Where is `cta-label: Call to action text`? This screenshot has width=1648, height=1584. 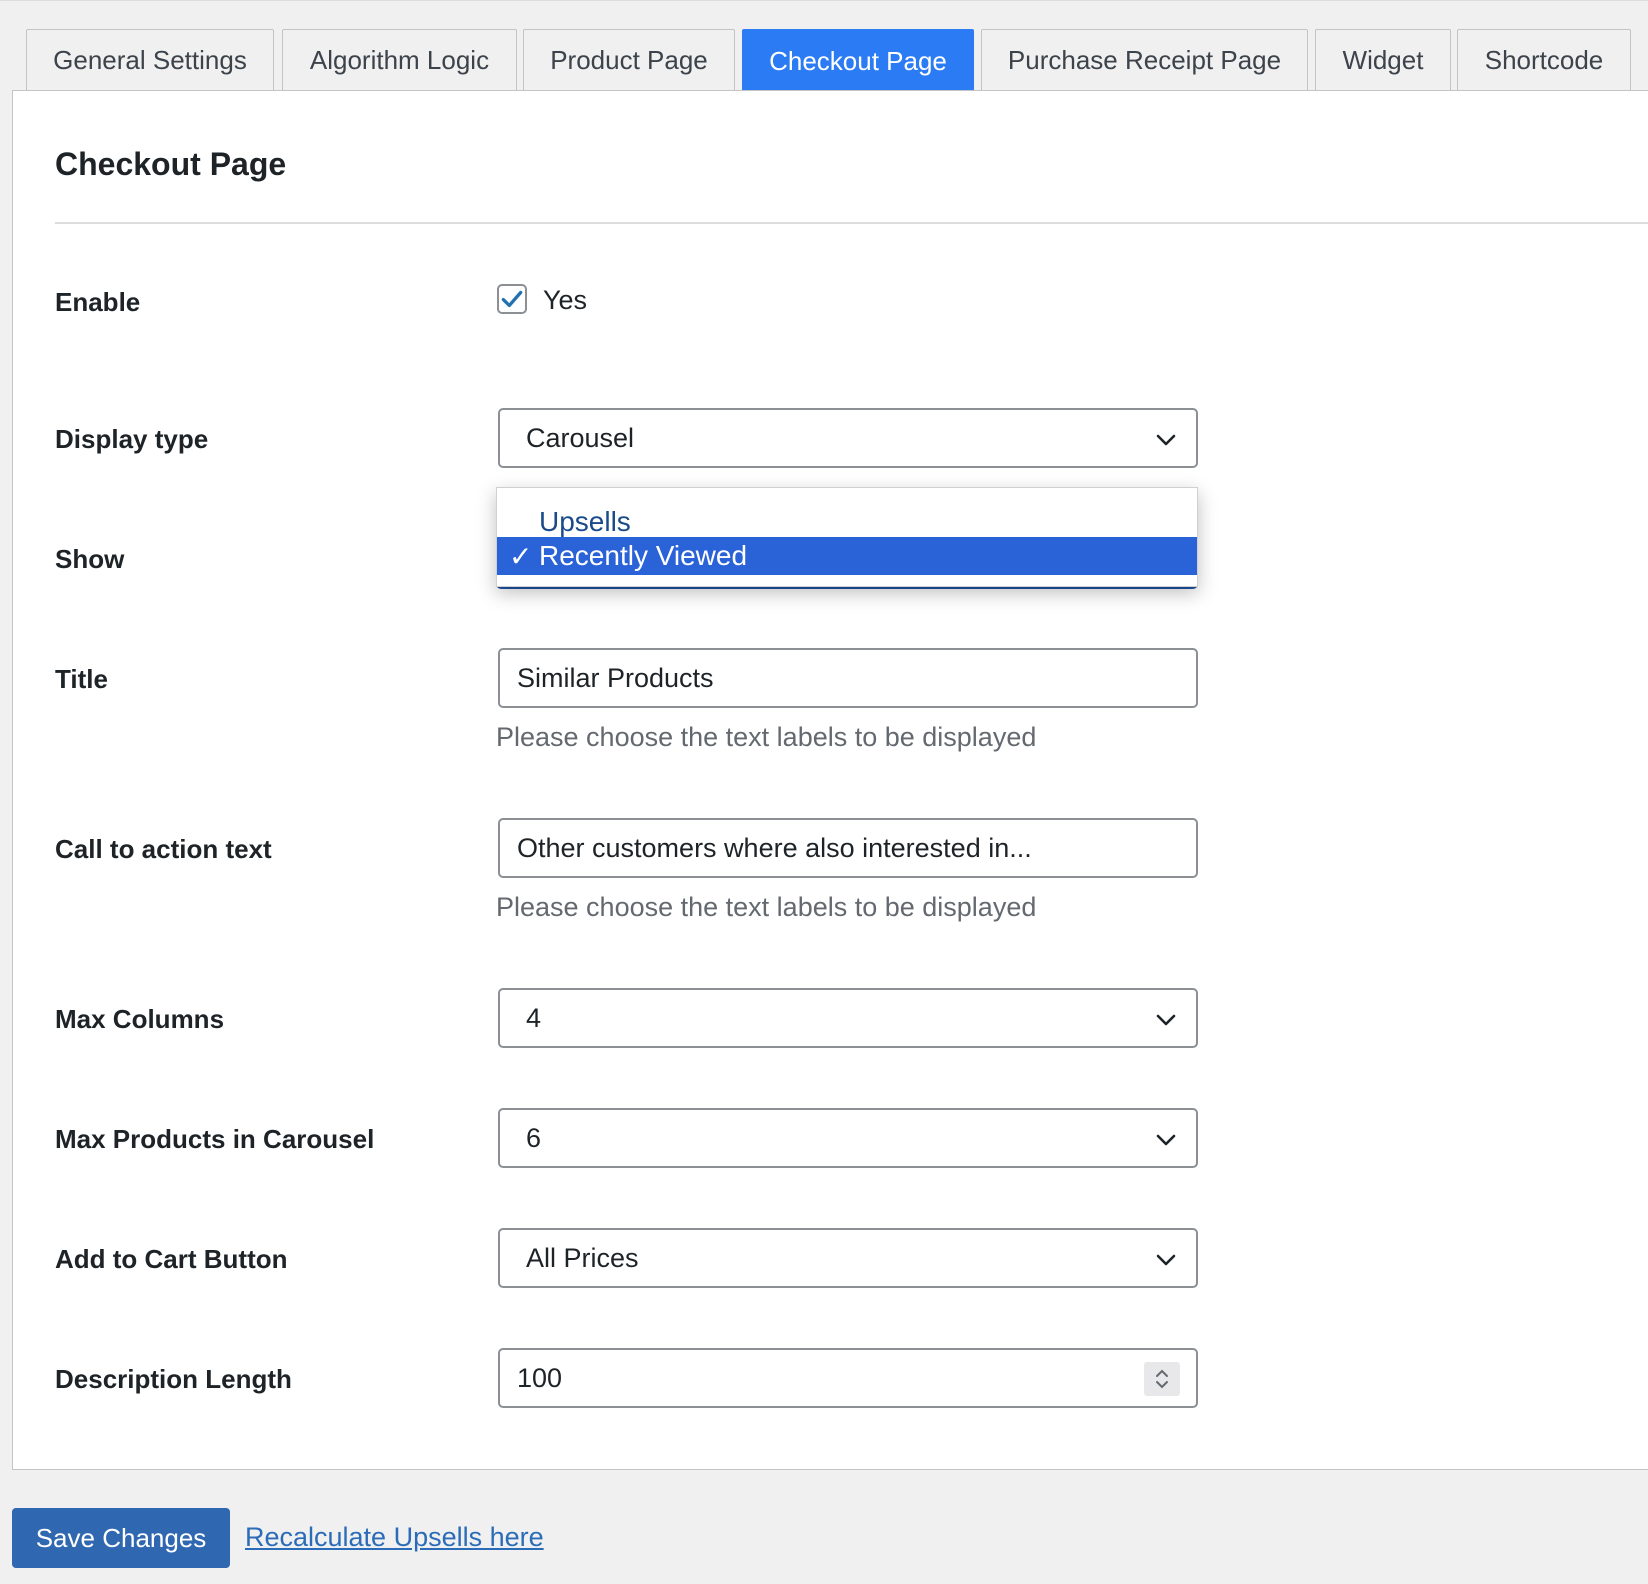 cta-label: Call to action text is located at coordinates (163, 849).